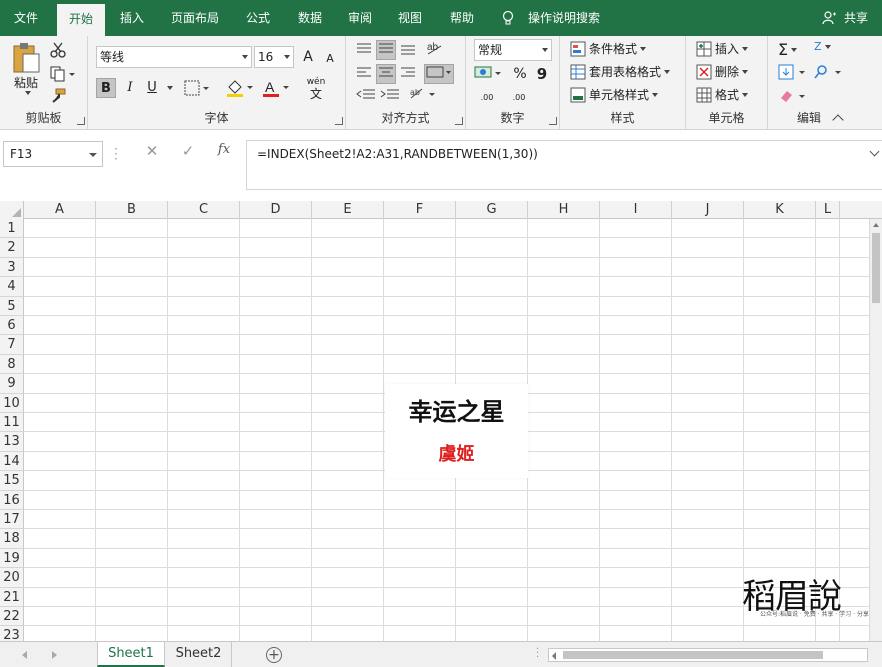 This screenshot has width=882, height=667. I want to click on share-button: 共享, so click(856, 18).